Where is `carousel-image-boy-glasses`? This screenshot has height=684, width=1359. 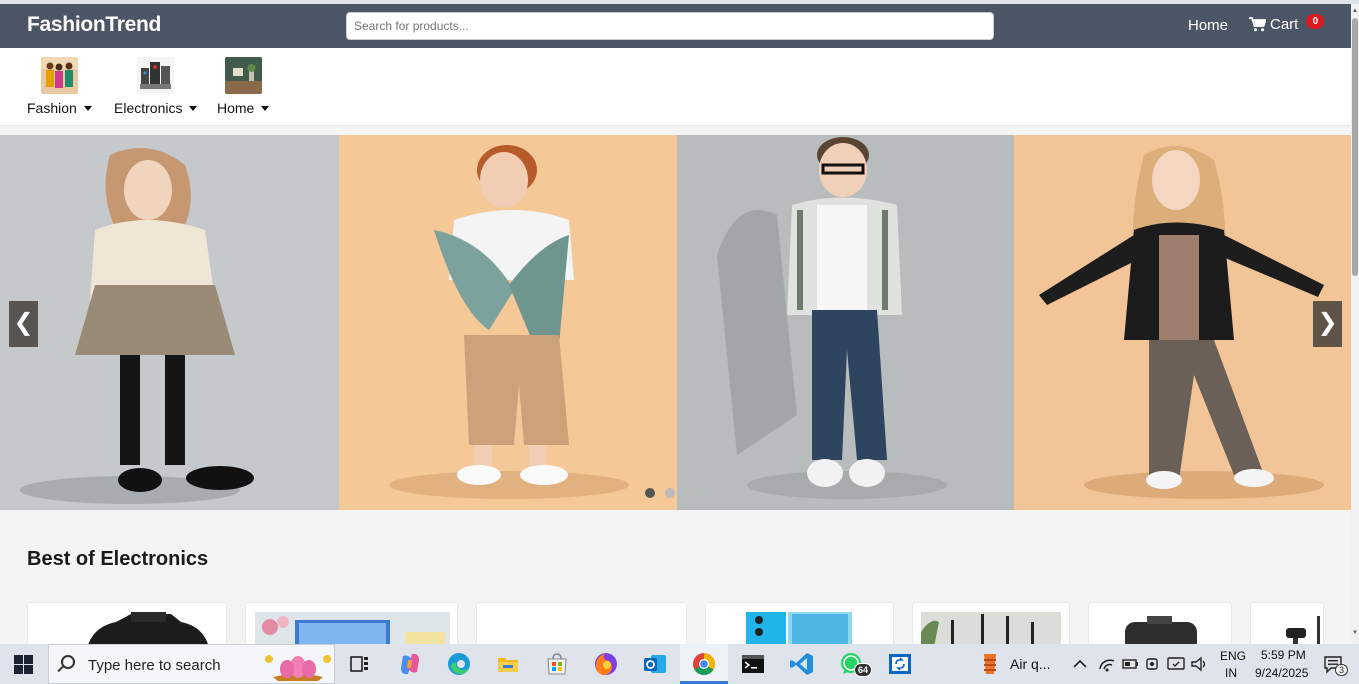
carousel-image-boy-glasses is located at coordinates (845, 322).